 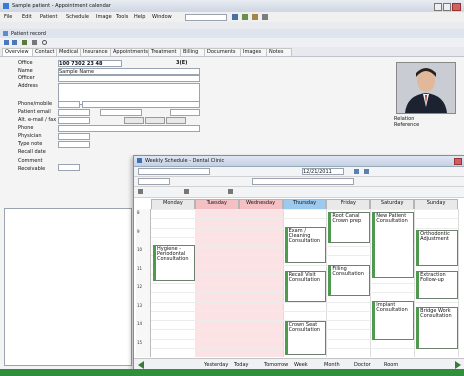 I want to click on physician-field, so click(x=74, y=136).